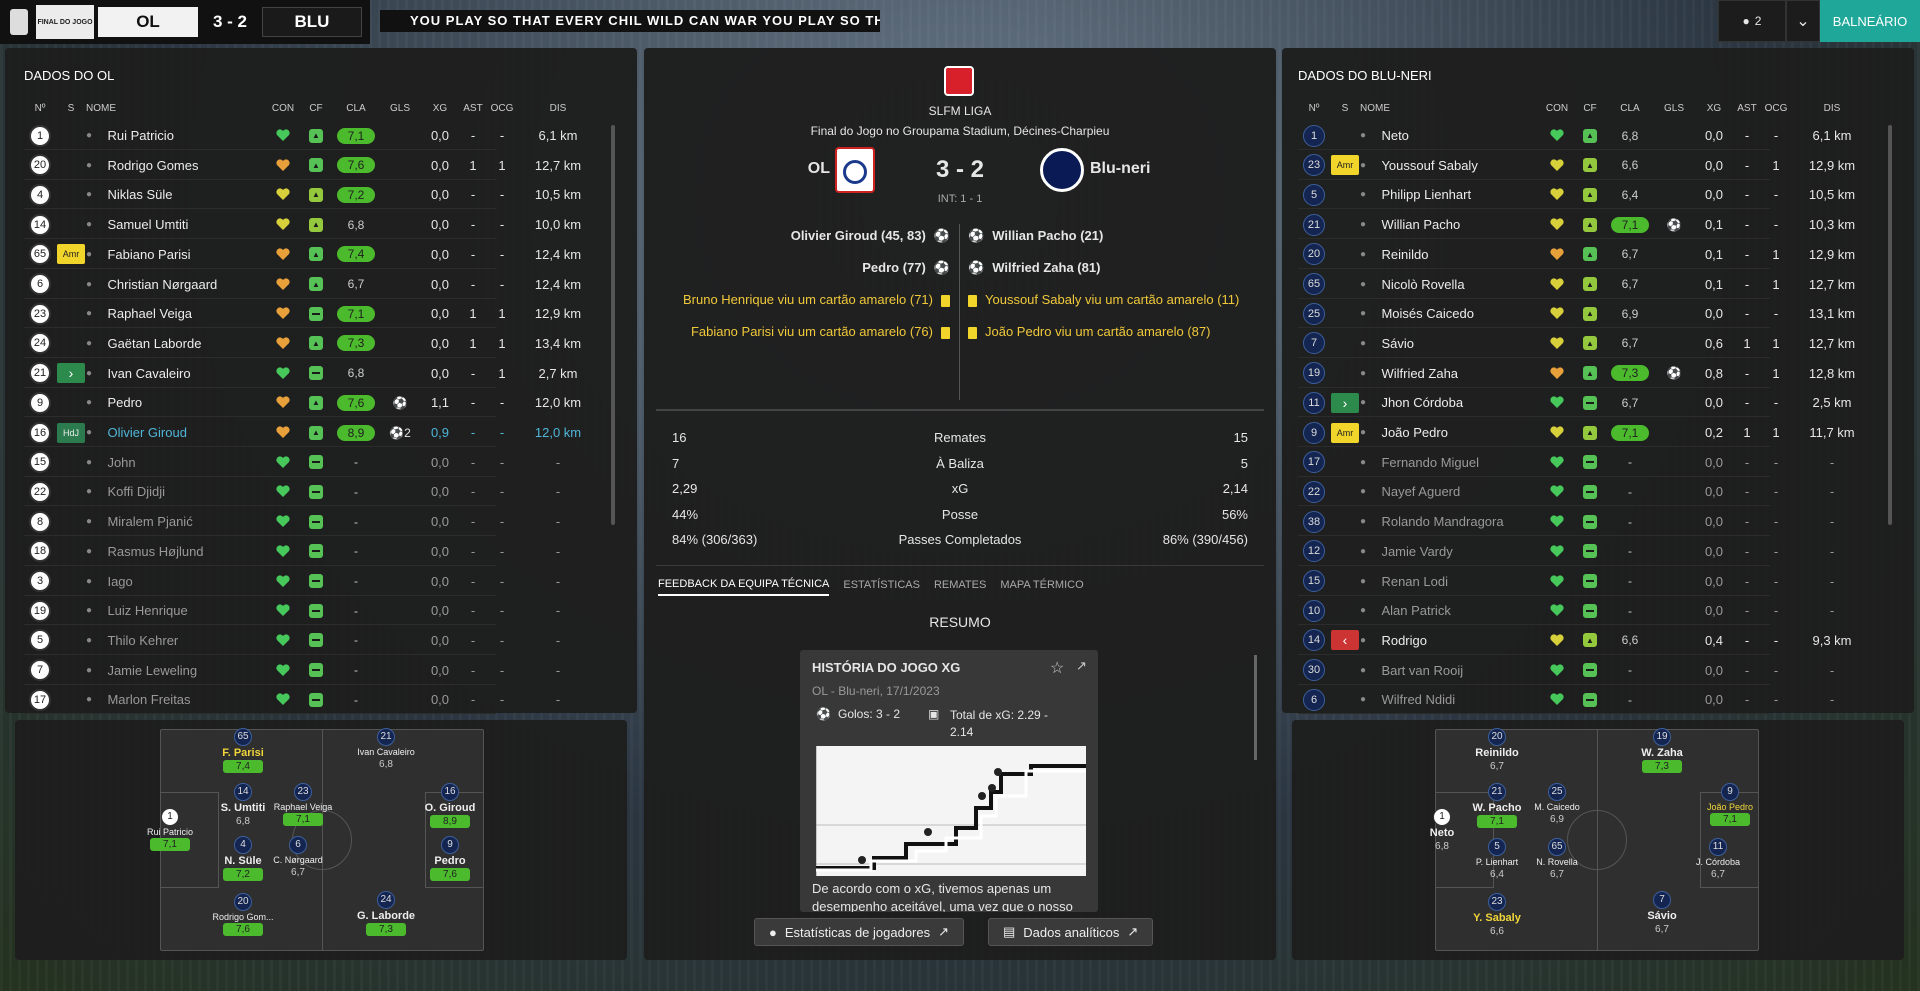  Describe the element at coordinates (450, 858) in the screenshot. I see `formation-player: 9 Pedro 7,6` at that location.